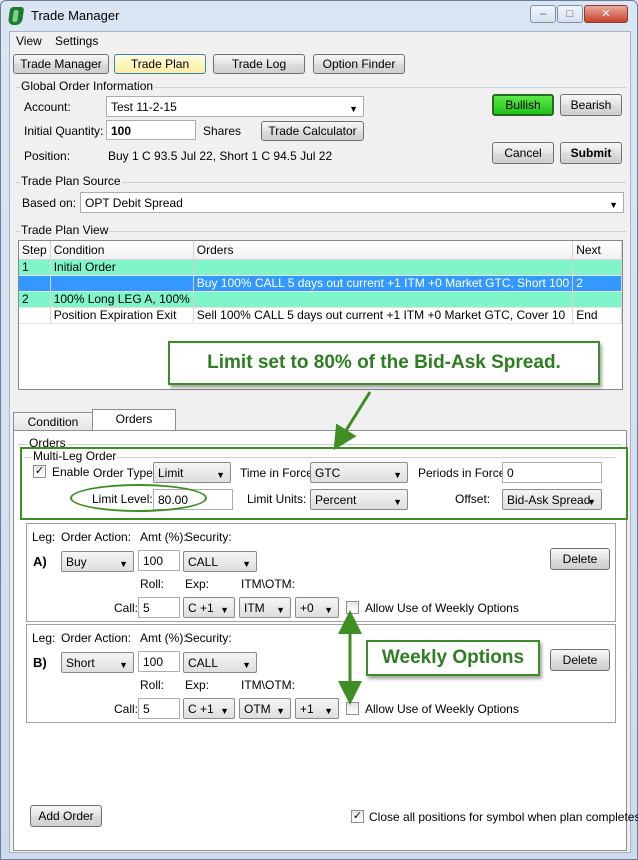 The image size is (638, 860). Describe the element at coordinates (352, 421) in the screenshot. I see `limit-arrow-icon` at that location.